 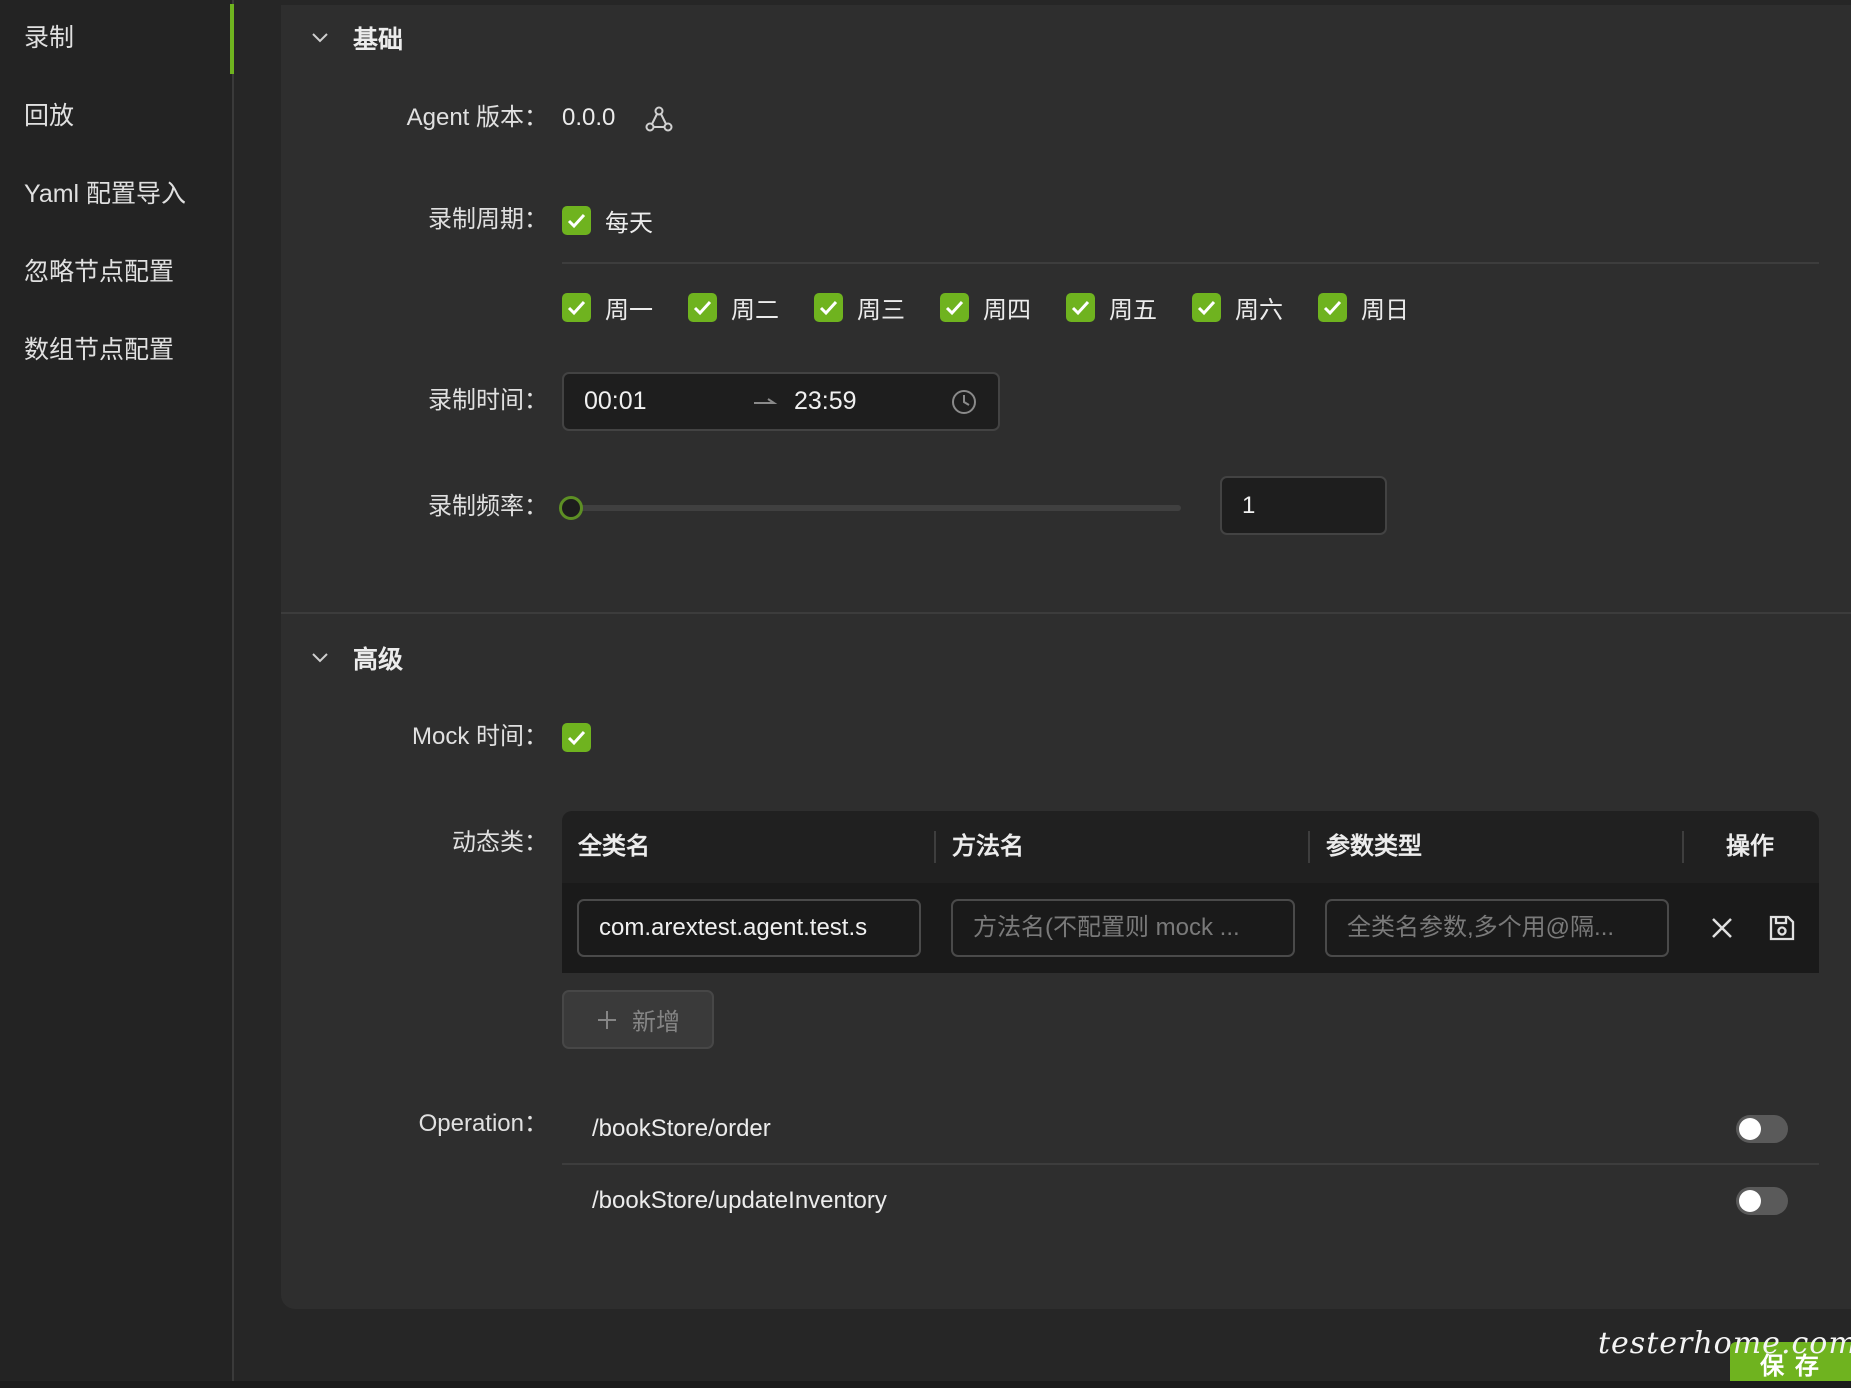 What do you see at coordinates (49, 38) in the screenshot?
I see `sidebar-item-record: 录制` at bounding box center [49, 38].